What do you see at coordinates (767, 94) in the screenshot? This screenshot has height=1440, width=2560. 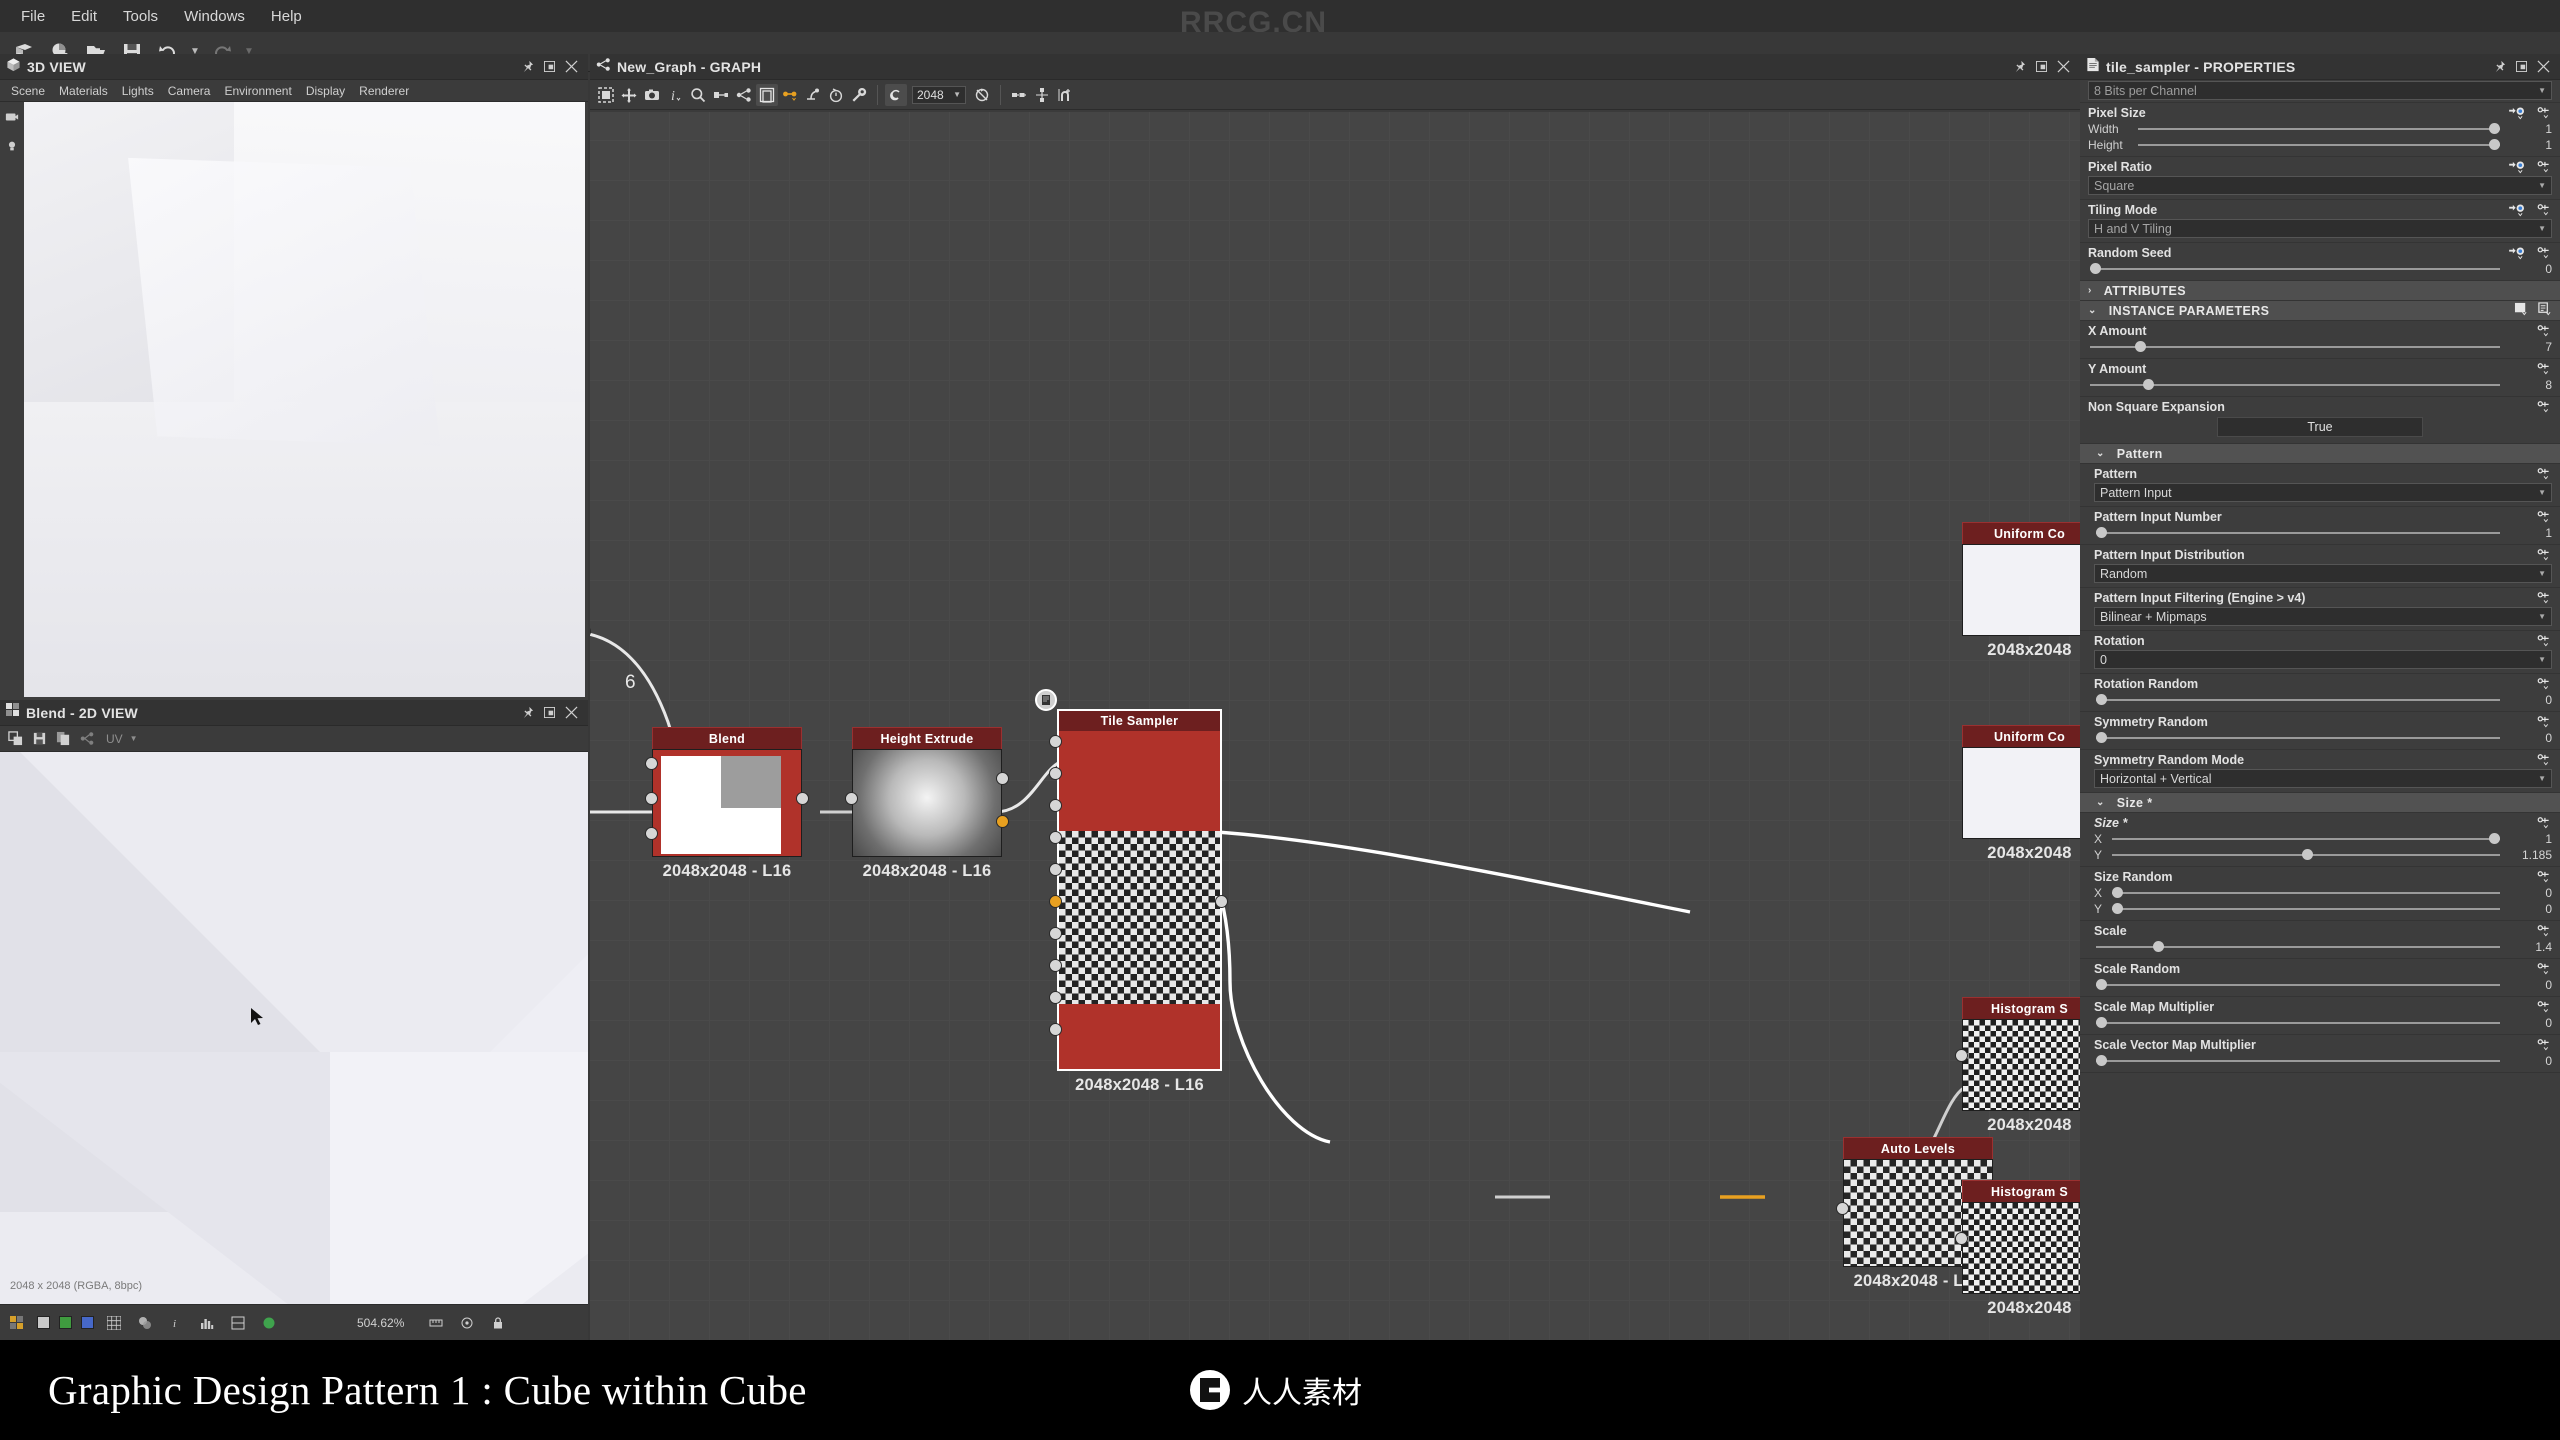 I see `frame-icon` at bounding box center [767, 94].